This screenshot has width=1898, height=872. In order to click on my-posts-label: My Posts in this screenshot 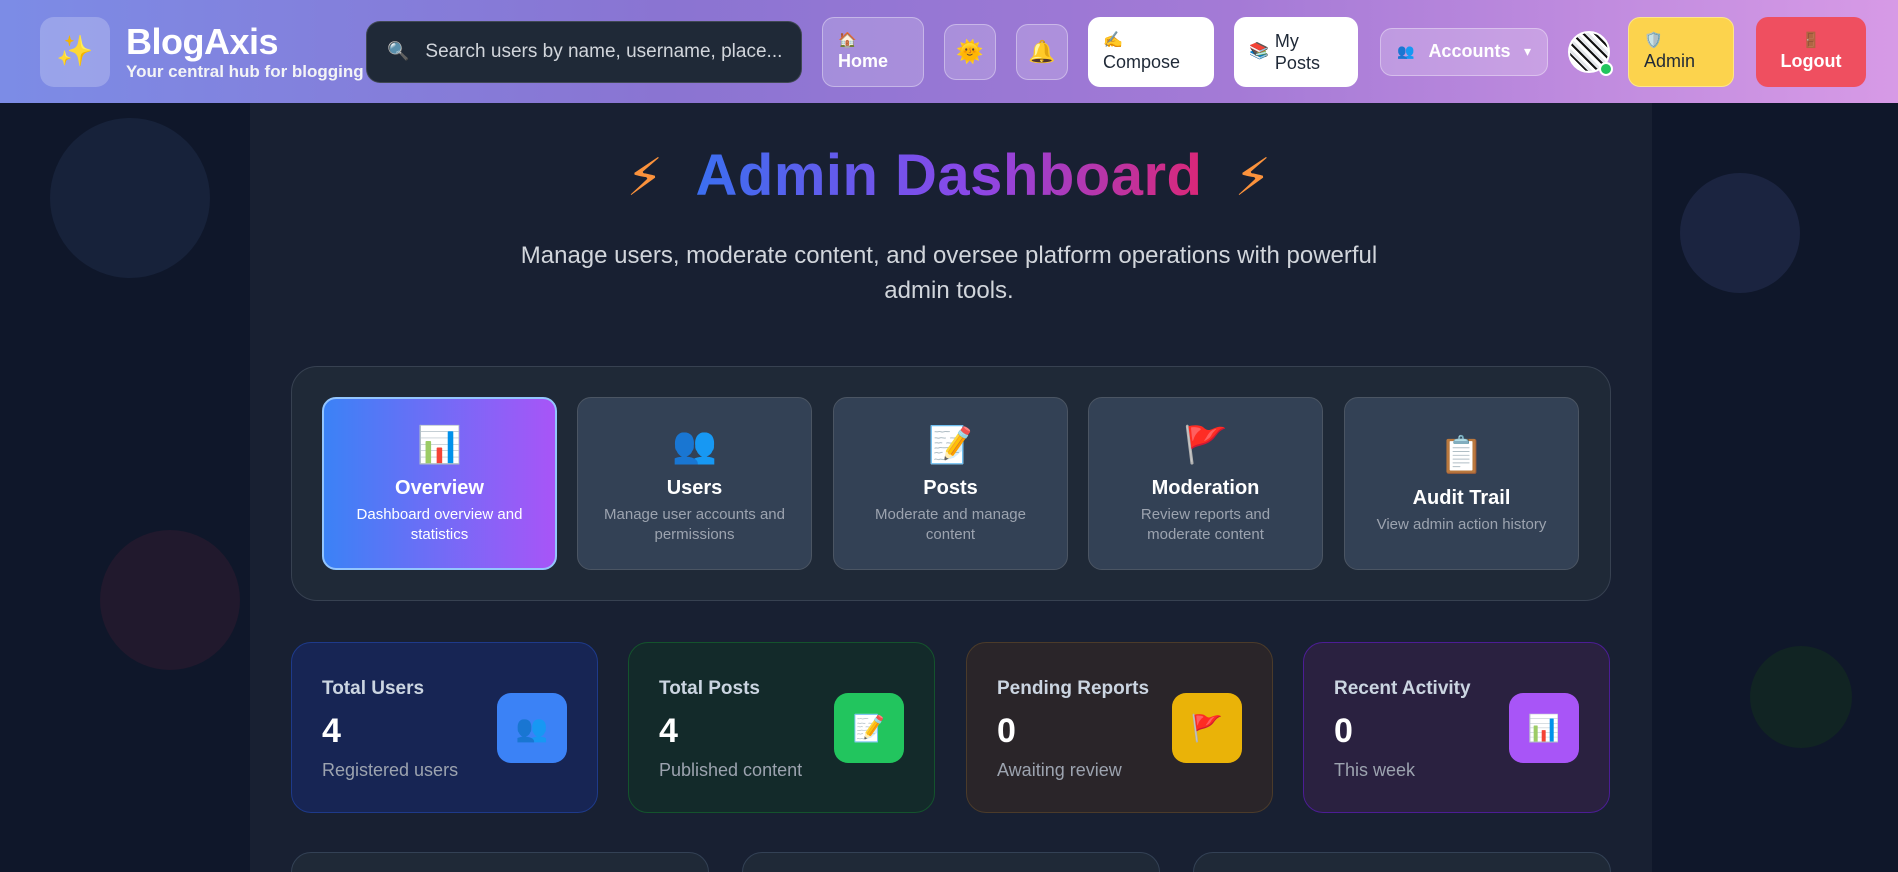, I will do `click(1297, 51)`.